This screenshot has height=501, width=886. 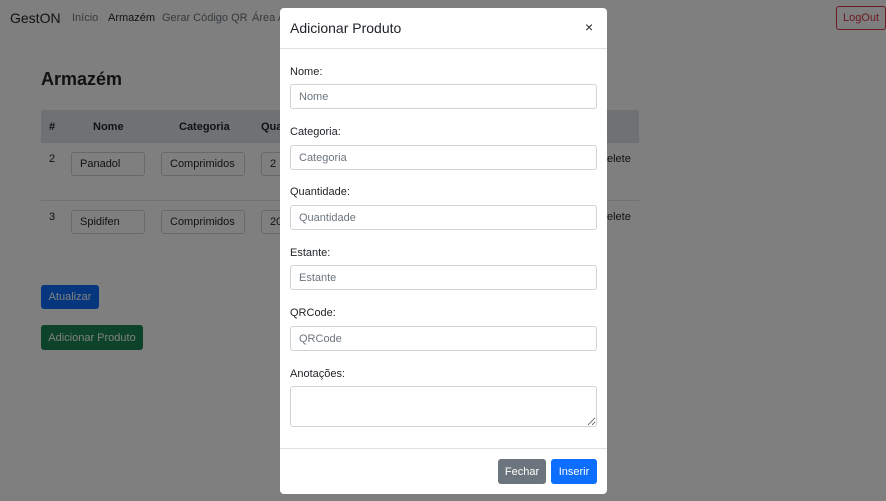 What do you see at coordinates (443, 217) in the screenshot?
I see `quantidade-input` at bounding box center [443, 217].